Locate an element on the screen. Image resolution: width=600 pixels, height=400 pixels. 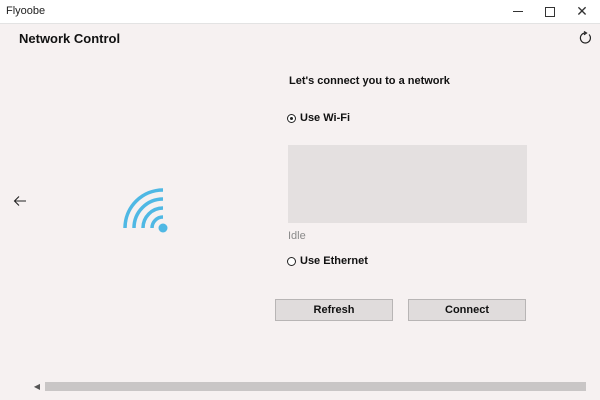
minimize-button is located at coordinates (518, 11).